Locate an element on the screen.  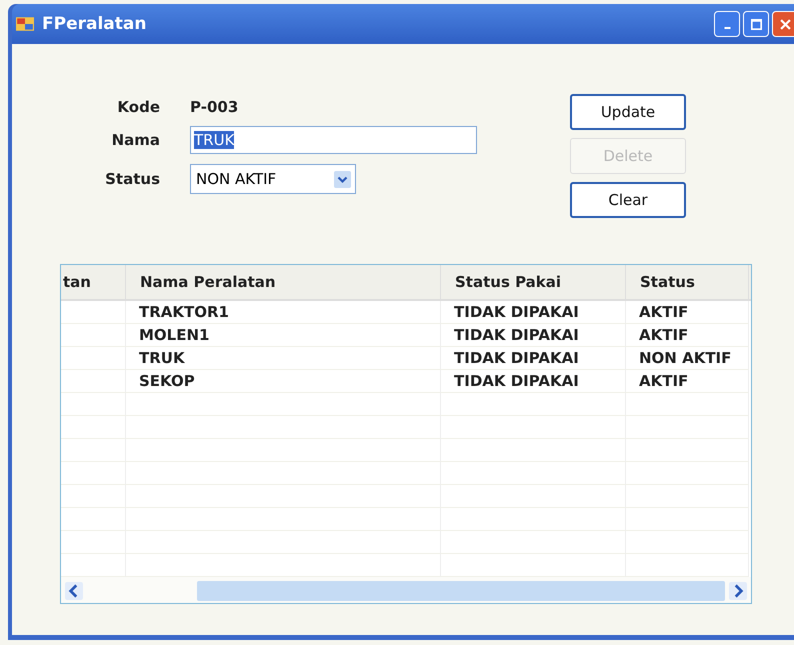
close-icon is located at coordinates (785, 24).